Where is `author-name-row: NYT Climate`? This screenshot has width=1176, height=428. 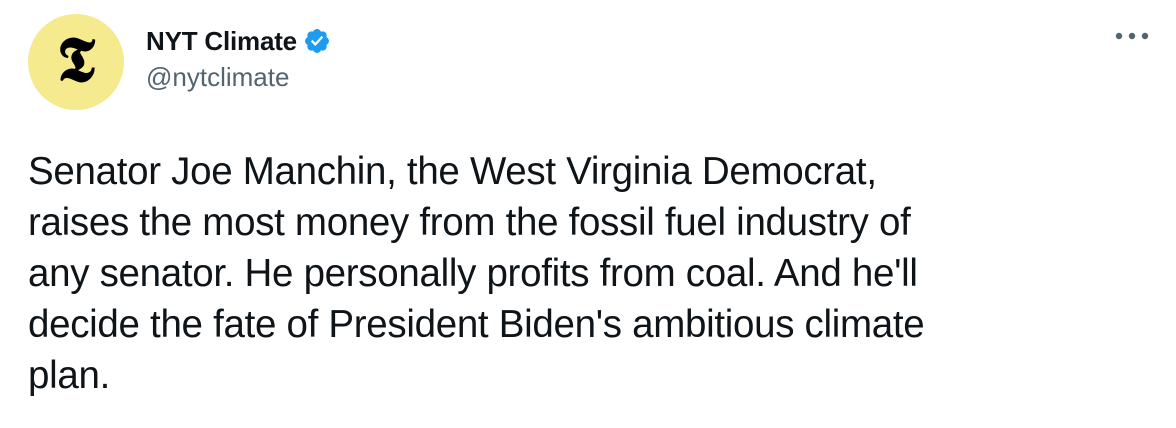
author-name-row: NYT Climate is located at coordinates (238, 41).